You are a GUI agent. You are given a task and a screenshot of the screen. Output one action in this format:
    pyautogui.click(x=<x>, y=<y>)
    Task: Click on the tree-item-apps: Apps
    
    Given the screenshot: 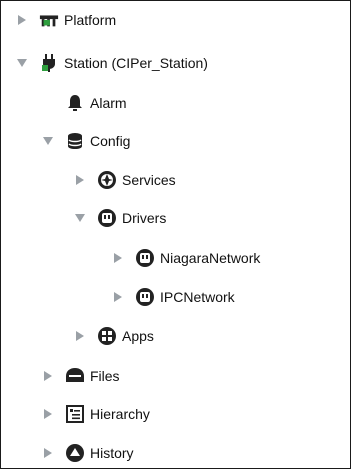 What is the action you would take?
    pyautogui.click(x=175, y=336)
    